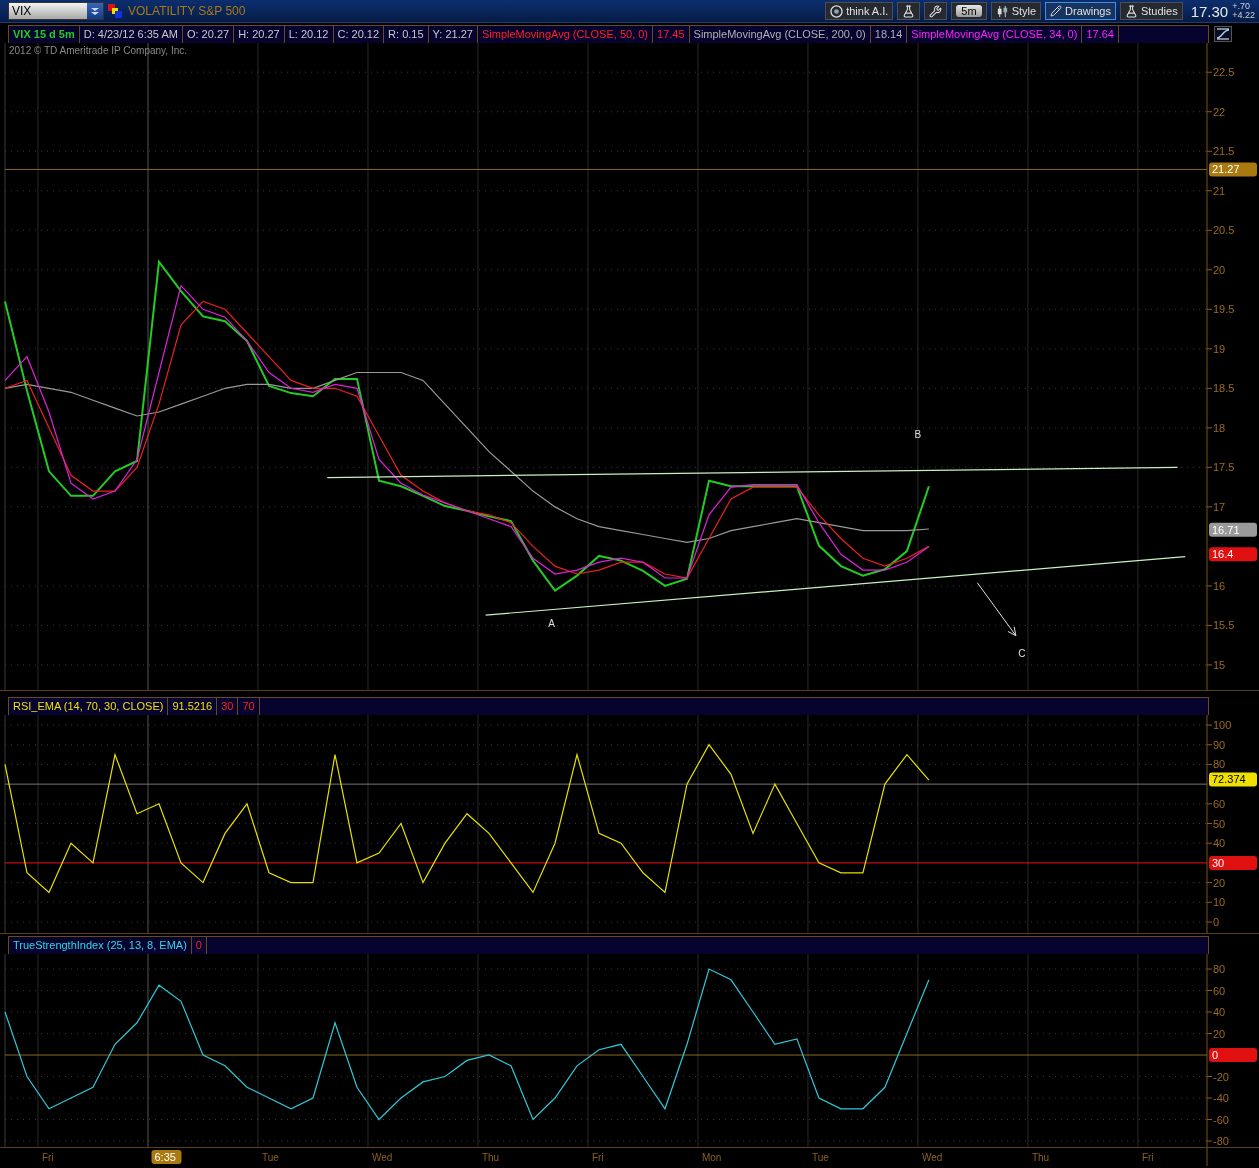 The width and height of the screenshot is (1259, 1168). What do you see at coordinates (1219, 1012) in the screenshot?
I see `y-tick-label: 40` at bounding box center [1219, 1012].